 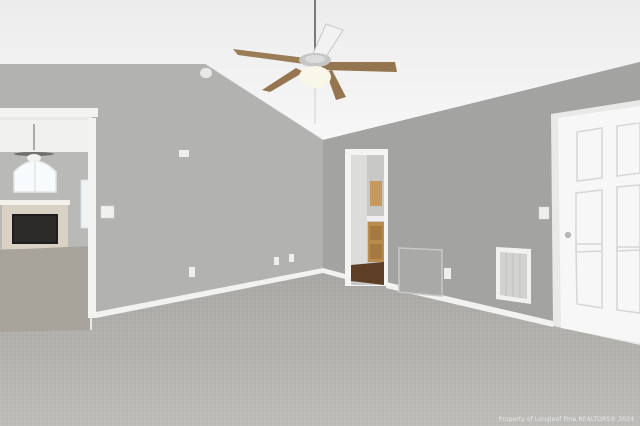 What do you see at coordinates (315, 77) in the screenshot?
I see `fan-light` at bounding box center [315, 77].